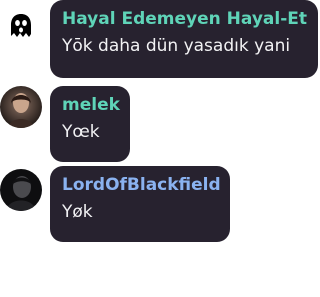  I want to click on author-name: LordOfBlackfield, so click(141, 185).